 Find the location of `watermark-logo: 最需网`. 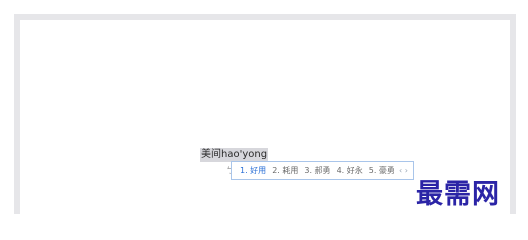

watermark-logo: 最需网 is located at coordinates (458, 194).